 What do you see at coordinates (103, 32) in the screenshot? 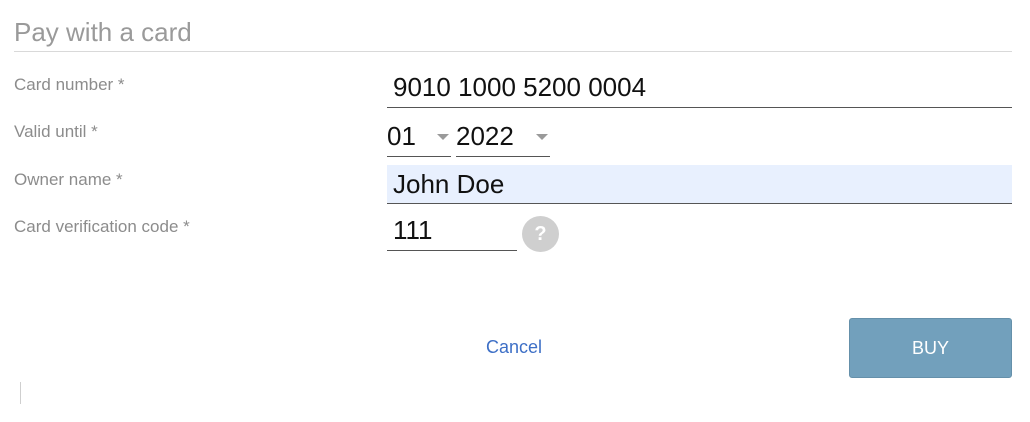
I see `form-title: Pay with a card` at bounding box center [103, 32].